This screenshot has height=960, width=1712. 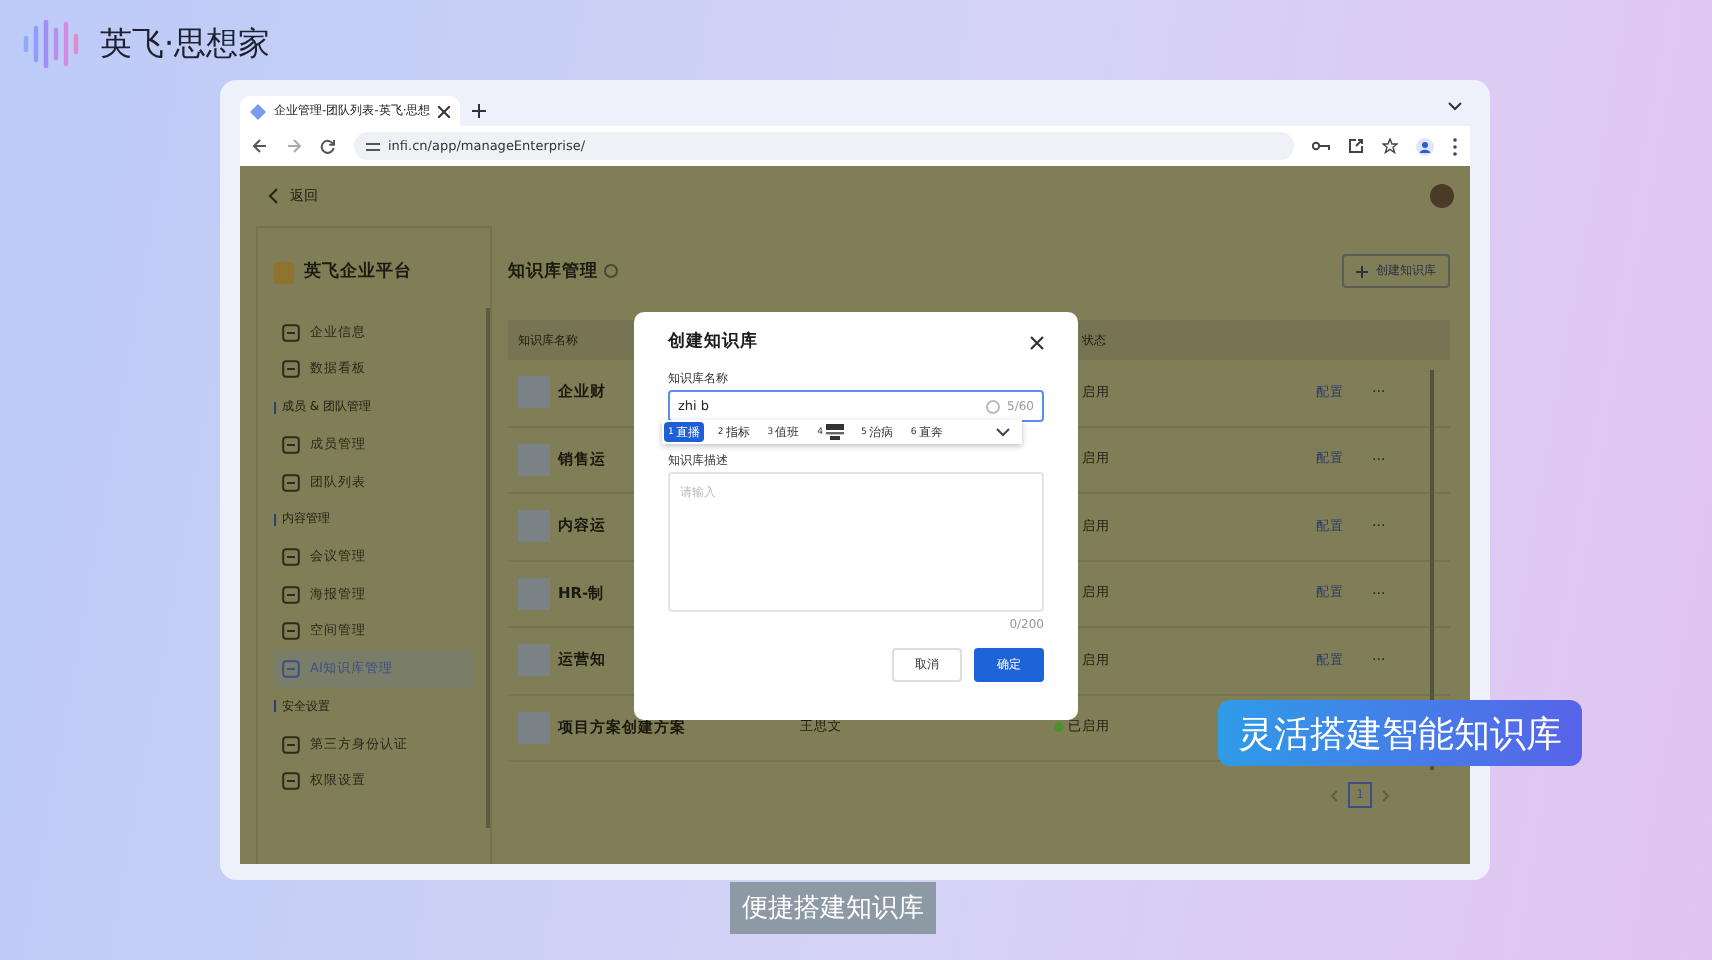 I want to click on favicon-icon, so click(x=258, y=111).